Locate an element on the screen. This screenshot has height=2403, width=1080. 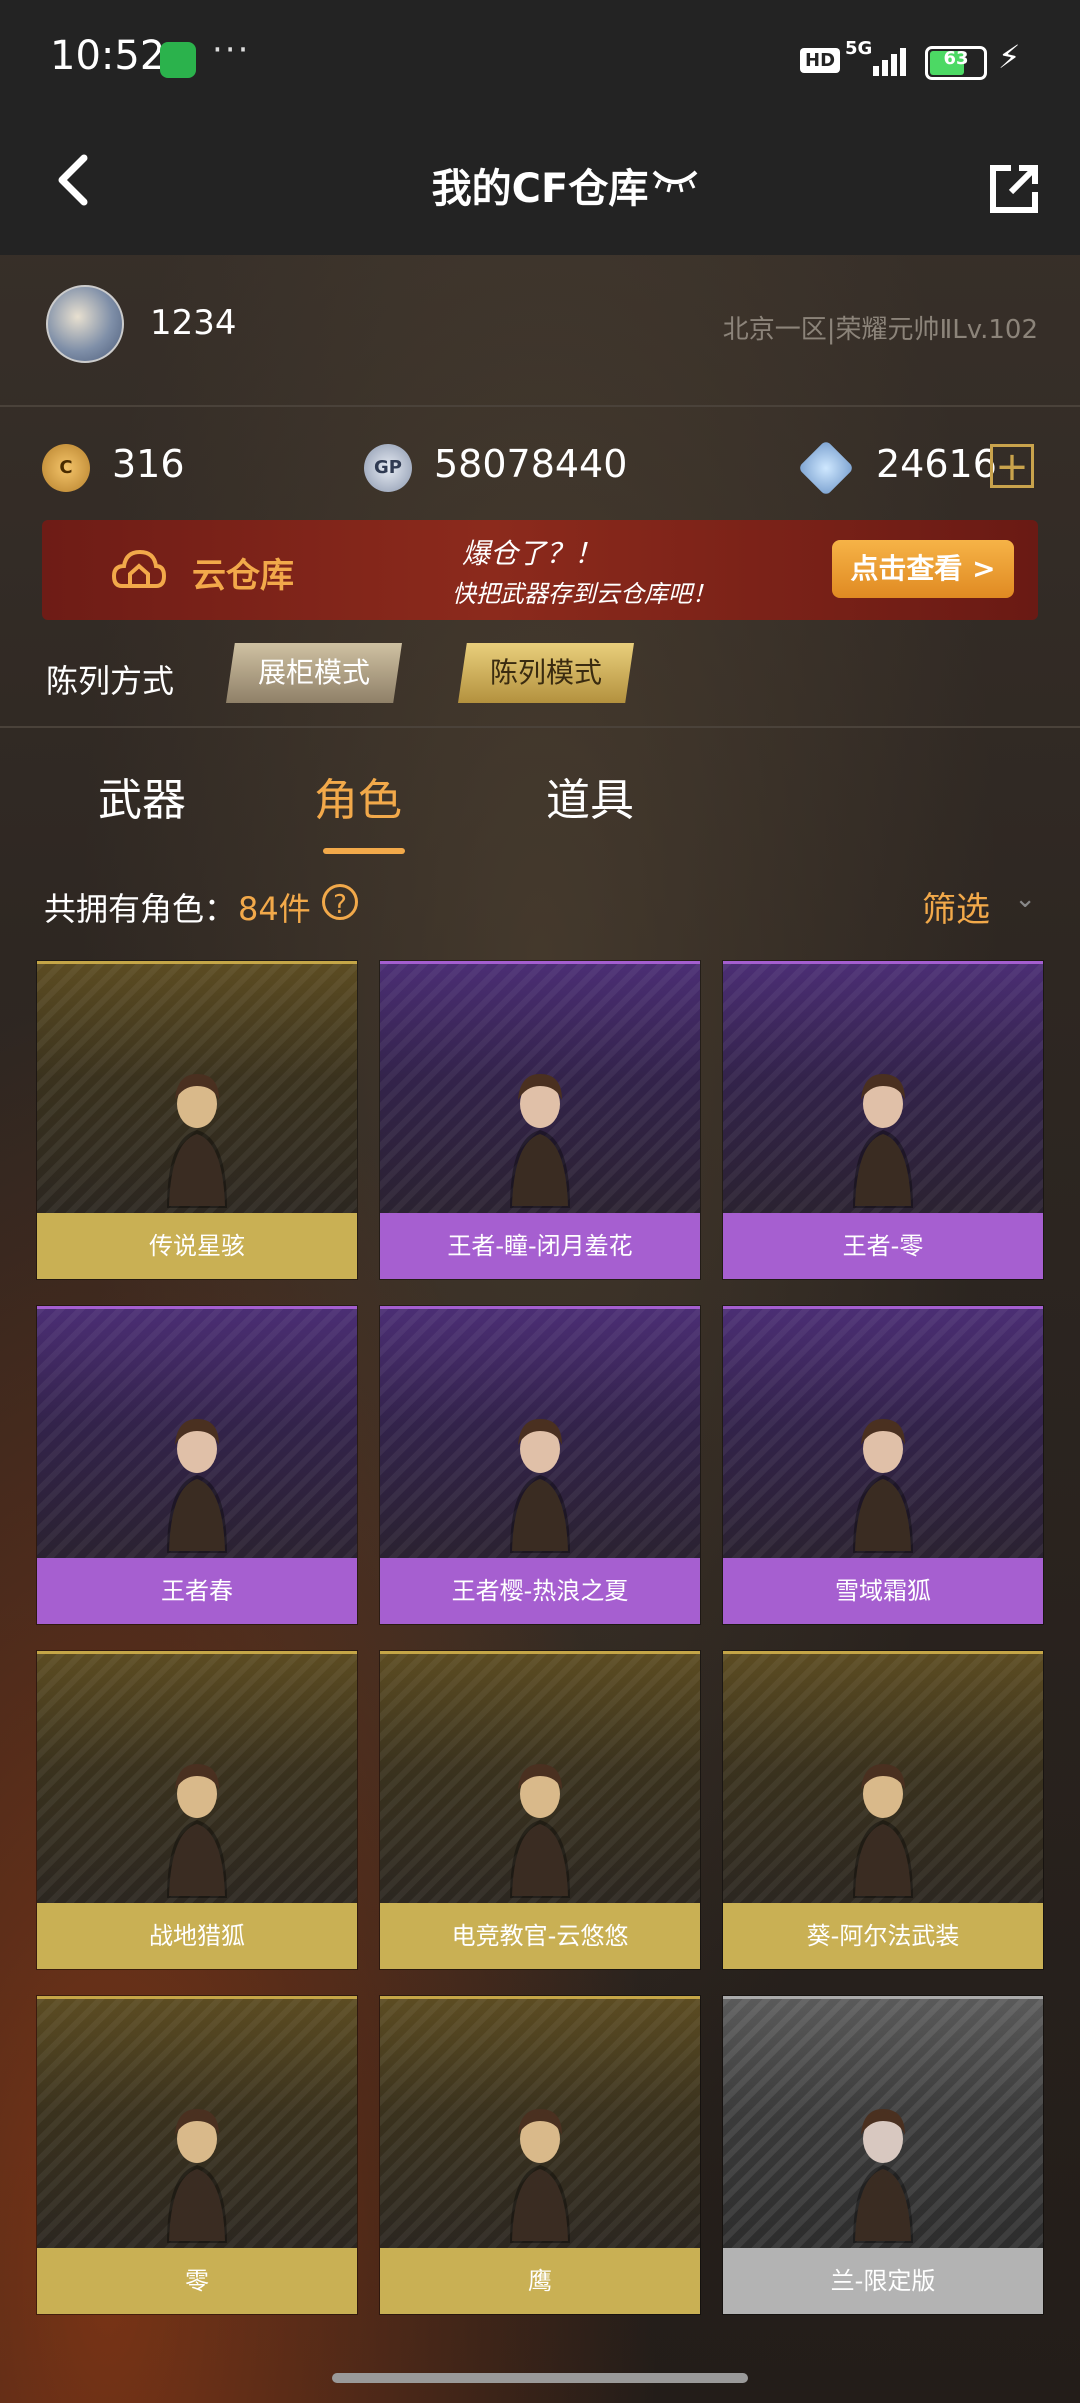
character-card: 王者樱-热浪之夏 is located at coordinates (540, 1465).